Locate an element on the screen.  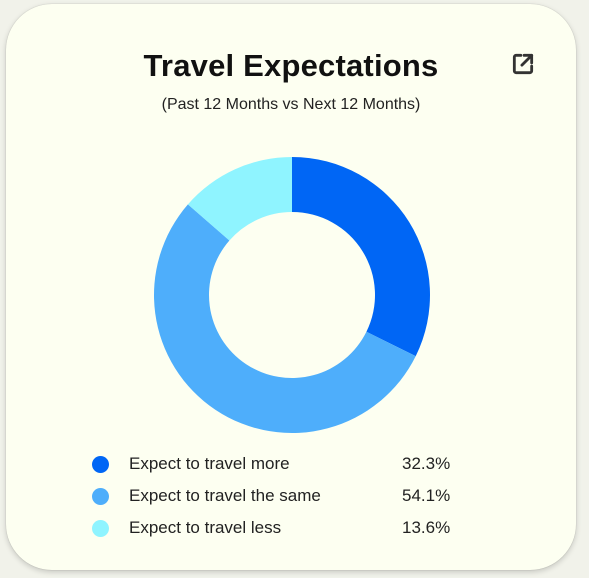
legend-item-travel-more: Expect to travel more 32.3% is located at coordinates (286, 464).